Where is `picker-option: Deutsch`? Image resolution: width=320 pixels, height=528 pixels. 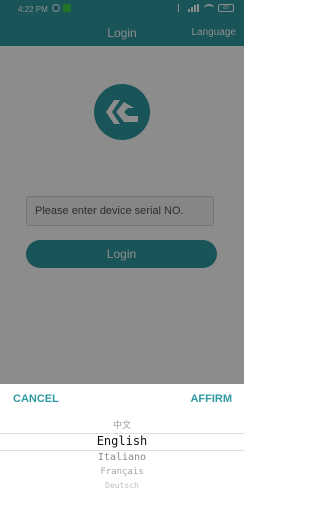
picker-option: Deutsch is located at coordinates (122, 485).